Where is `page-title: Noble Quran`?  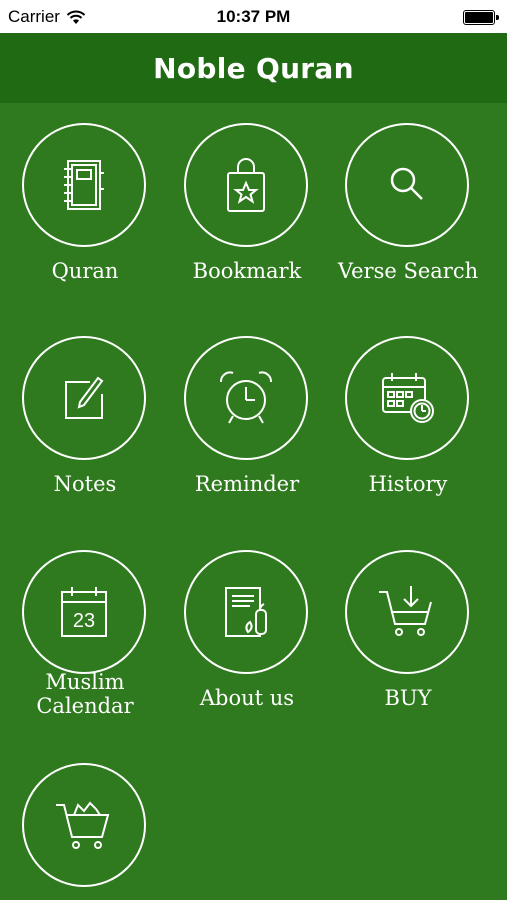 page-title: Noble Quran is located at coordinates (253, 68).